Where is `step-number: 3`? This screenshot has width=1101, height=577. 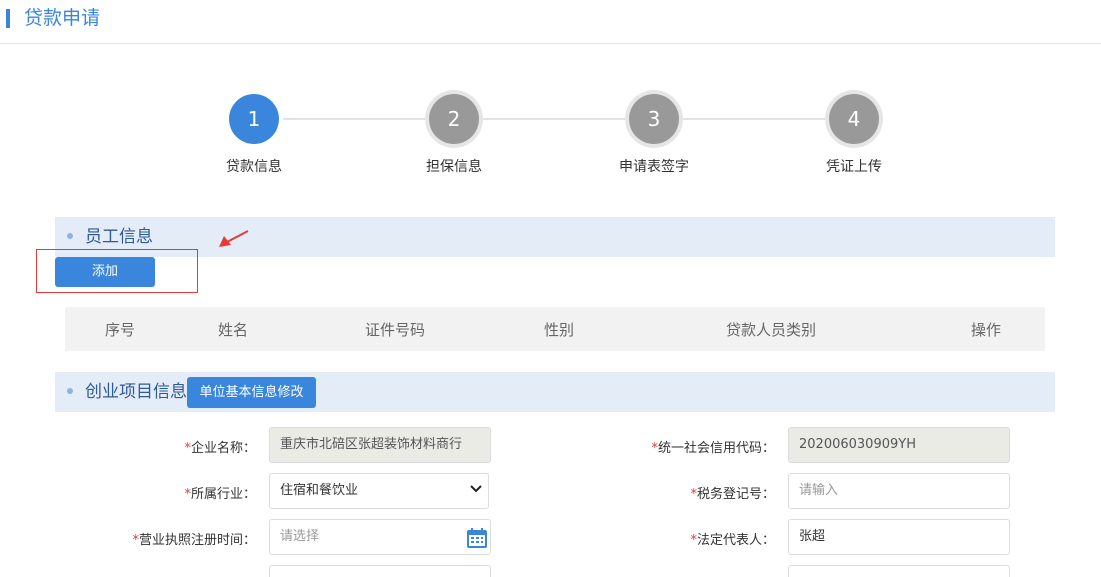
step-number: 3 is located at coordinates (654, 119).